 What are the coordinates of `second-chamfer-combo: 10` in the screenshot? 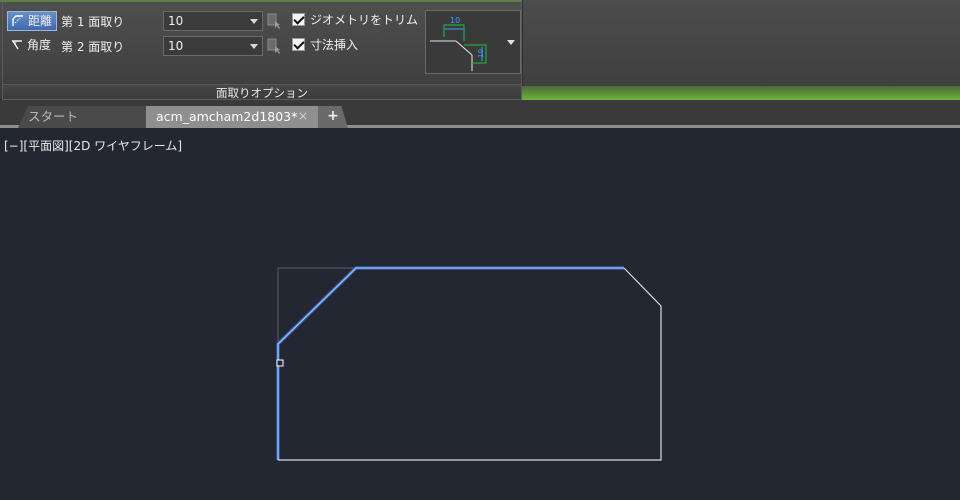 It's located at (213, 46).